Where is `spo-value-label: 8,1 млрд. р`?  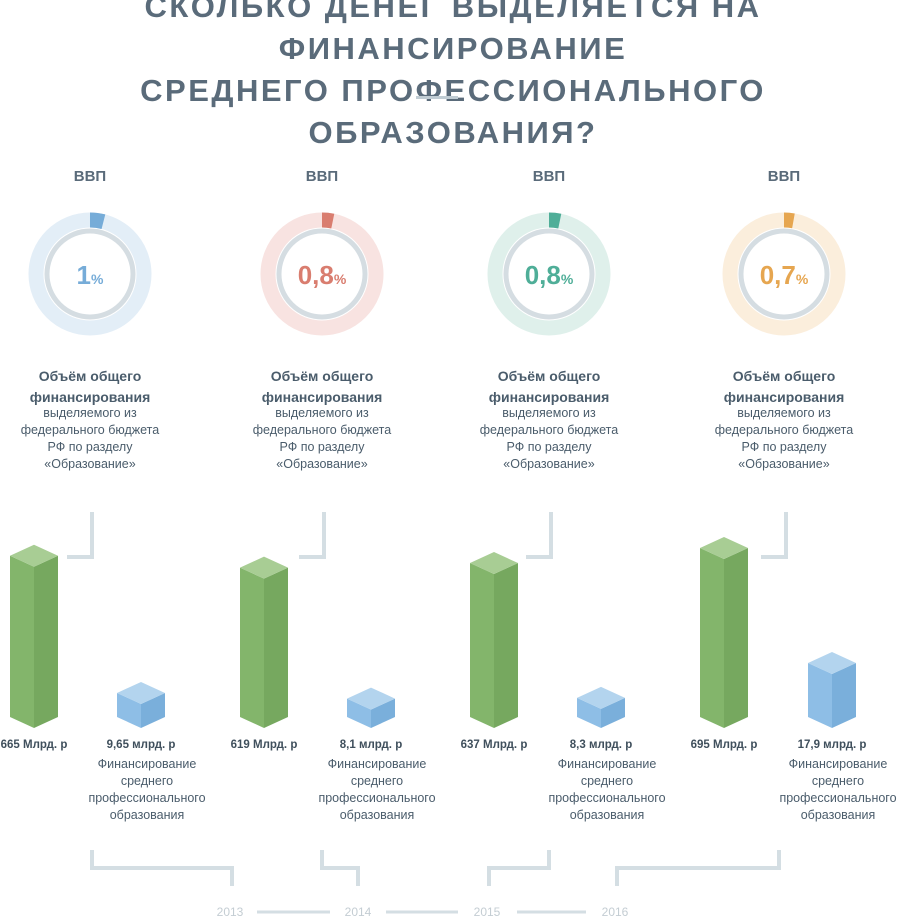
spo-value-label: 8,1 млрд. р is located at coordinates (371, 745).